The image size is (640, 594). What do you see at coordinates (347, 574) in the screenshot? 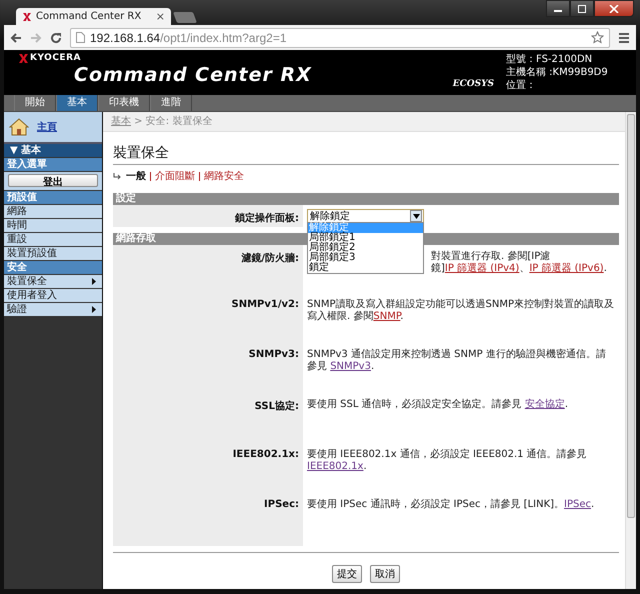
I see `submit-button: 提交` at bounding box center [347, 574].